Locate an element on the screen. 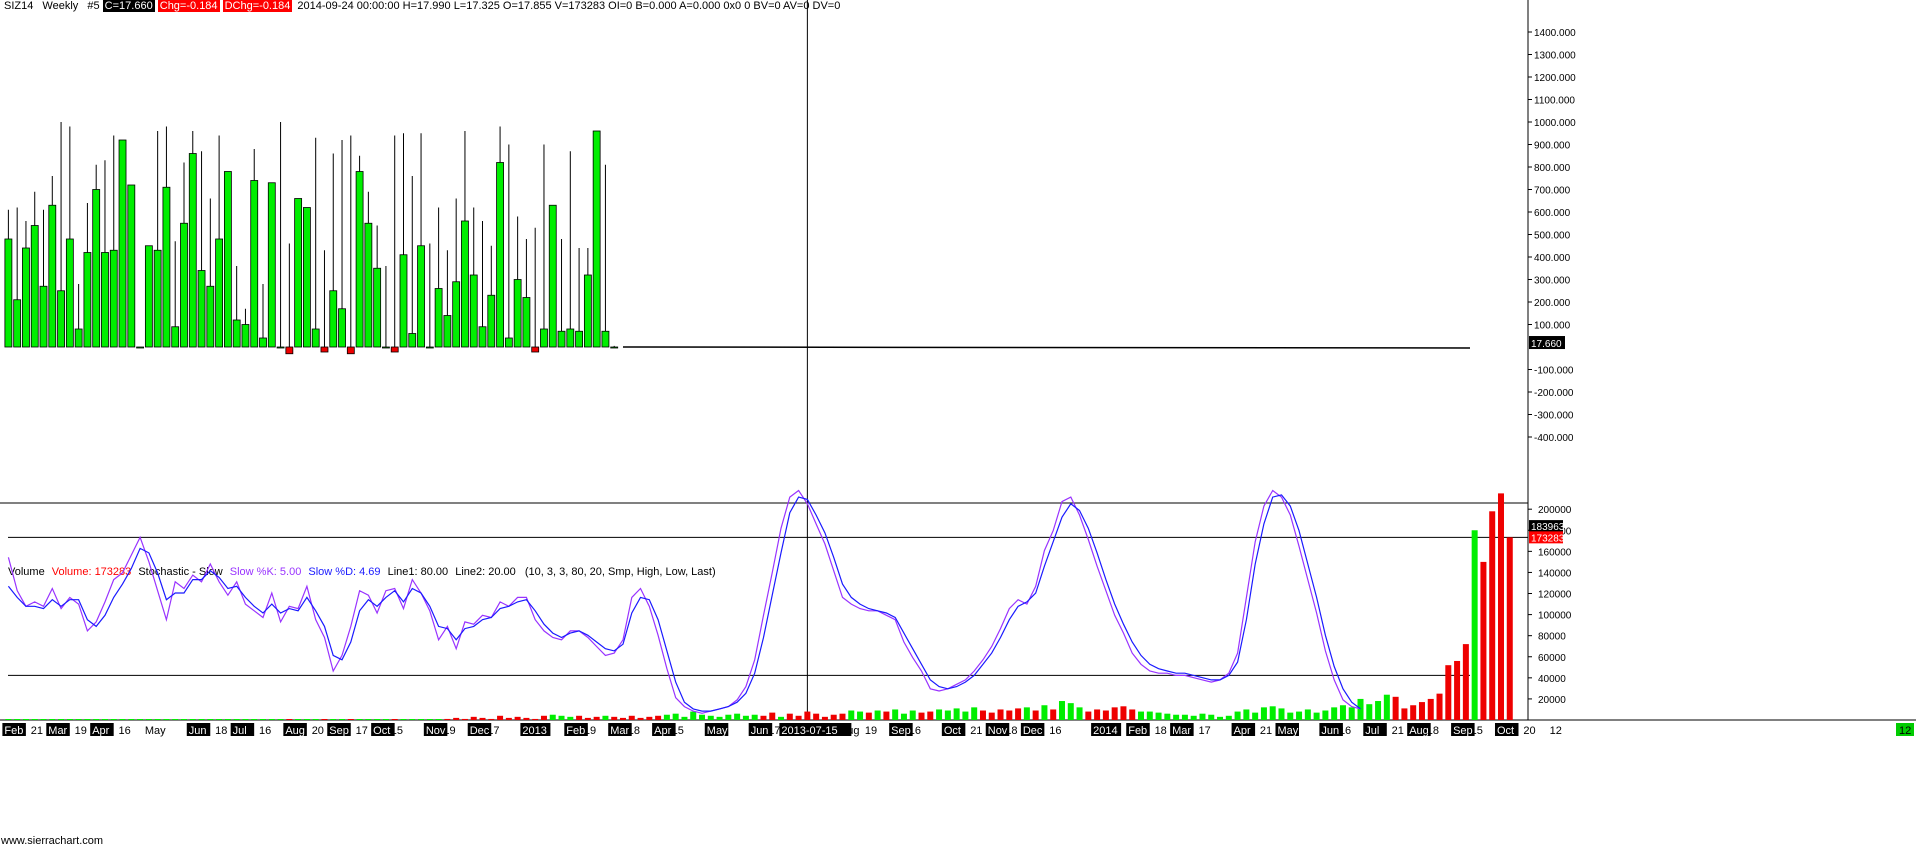 Image resolution: width=1916 pixels, height=868 pixels. date-axis-label: 18 is located at coordinates (1161, 731).